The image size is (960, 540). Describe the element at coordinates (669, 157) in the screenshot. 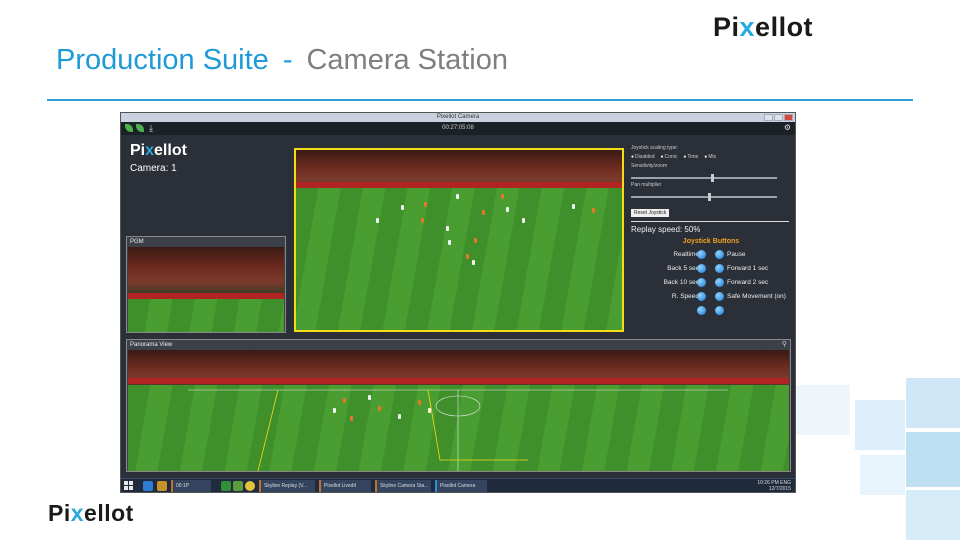

I see `radio-scaling-option: Conic` at that location.